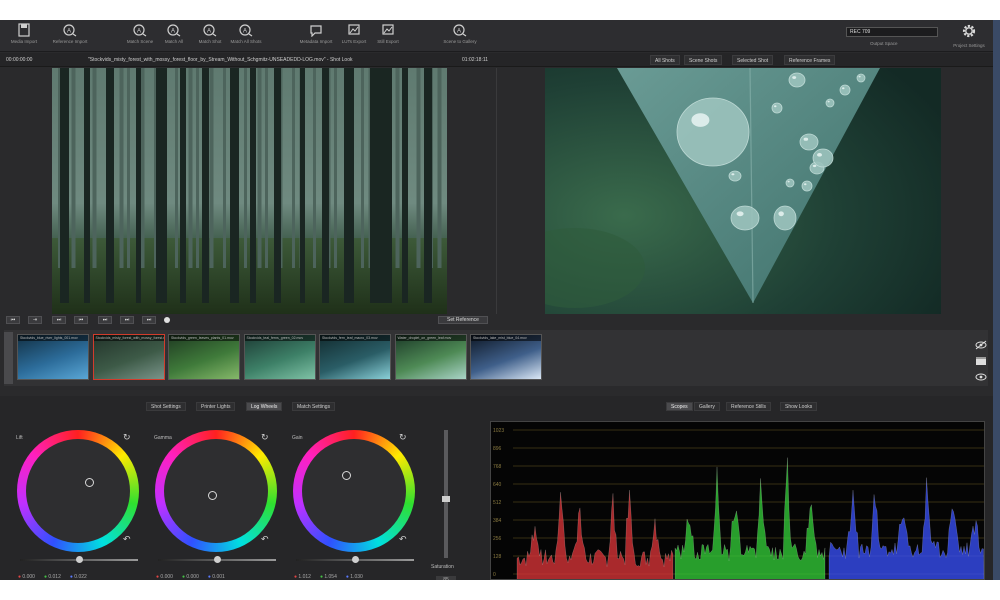  Describe the element at coordinates (54, 577) in the screenshot. I see `channel-value: 0.012` at that location.